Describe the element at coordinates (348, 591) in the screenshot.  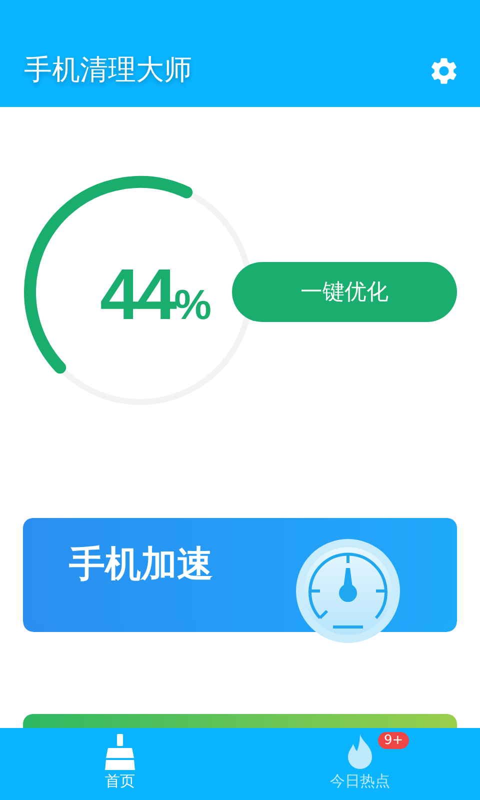
I see `speedometer-icon` at that location.